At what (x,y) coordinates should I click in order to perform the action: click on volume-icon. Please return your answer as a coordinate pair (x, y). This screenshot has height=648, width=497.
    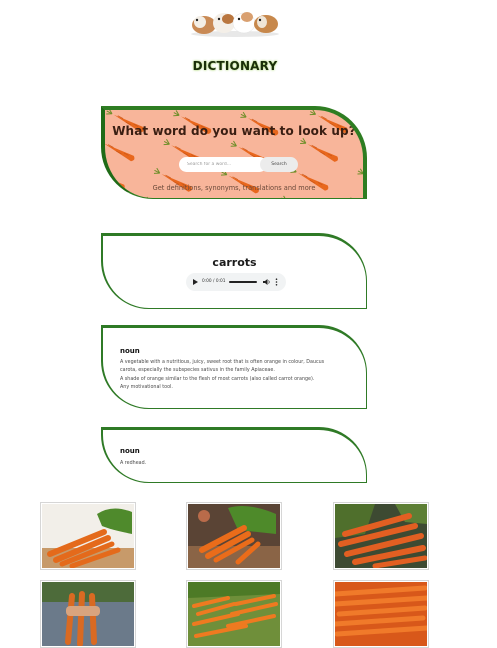
    Looking at the image, I should click on (267, 282).